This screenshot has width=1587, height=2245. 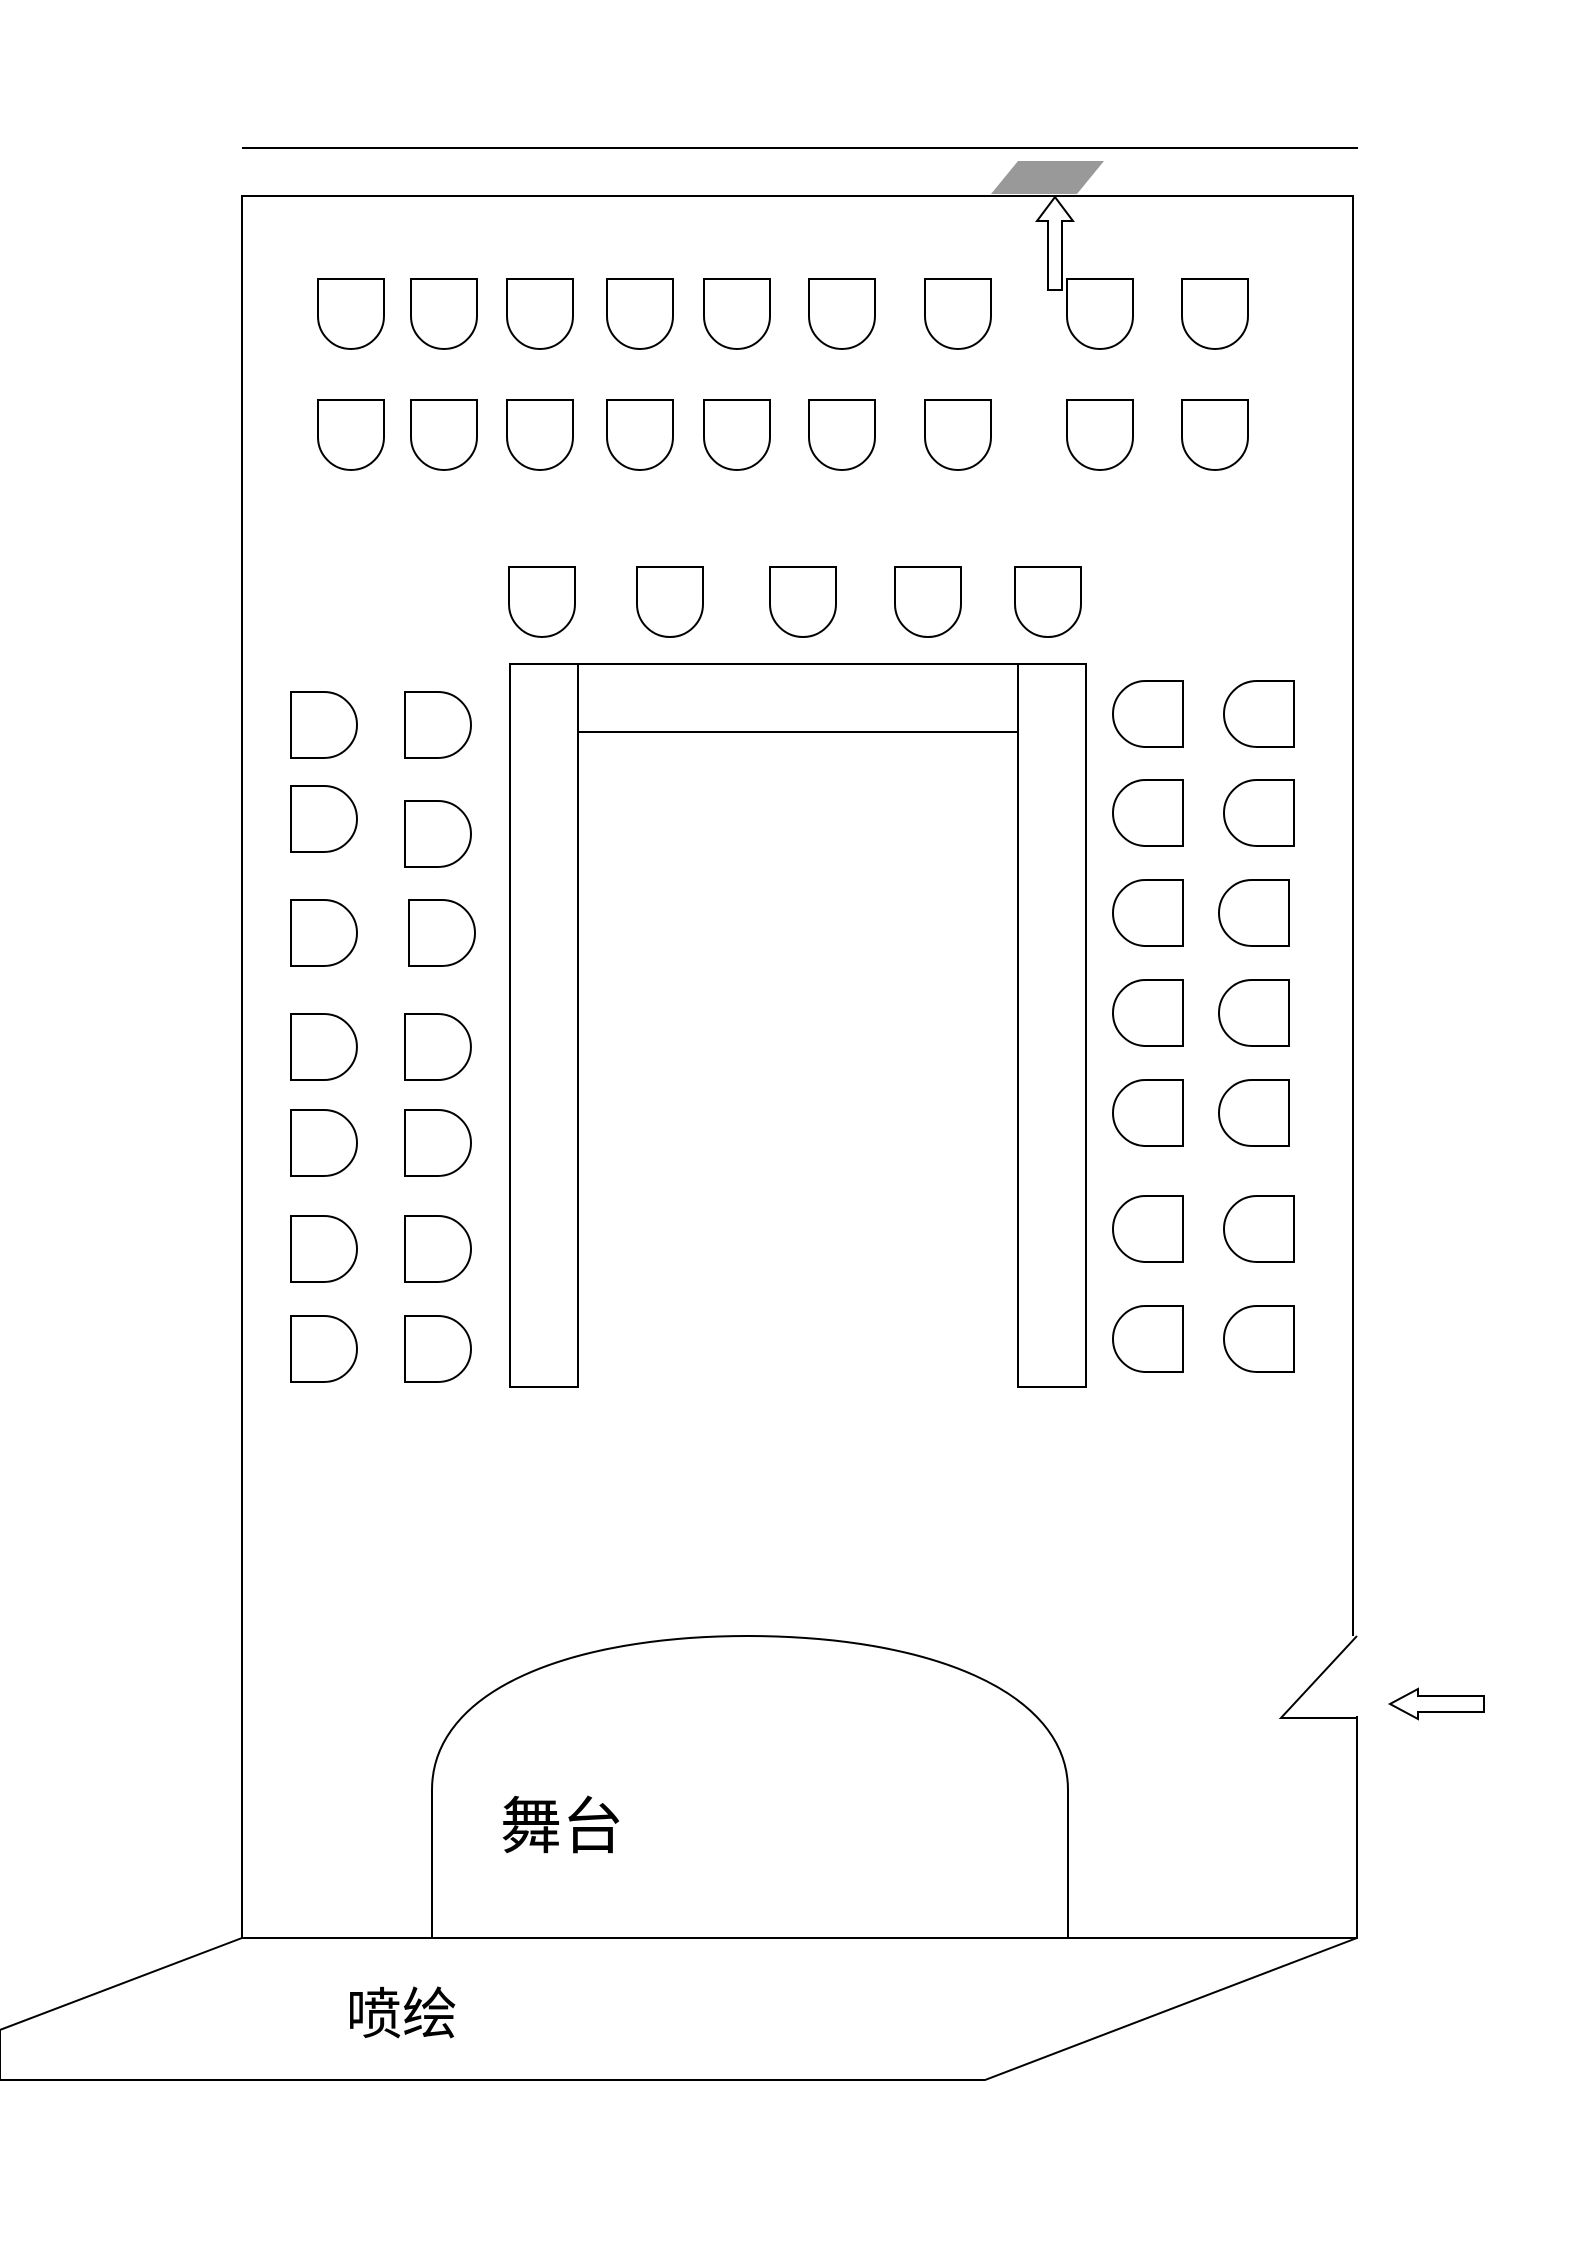 What do you see at coordinates (1052, 1025) in the screenshot?
I see `table-right-leg` at bounding box center [1052, 1025].